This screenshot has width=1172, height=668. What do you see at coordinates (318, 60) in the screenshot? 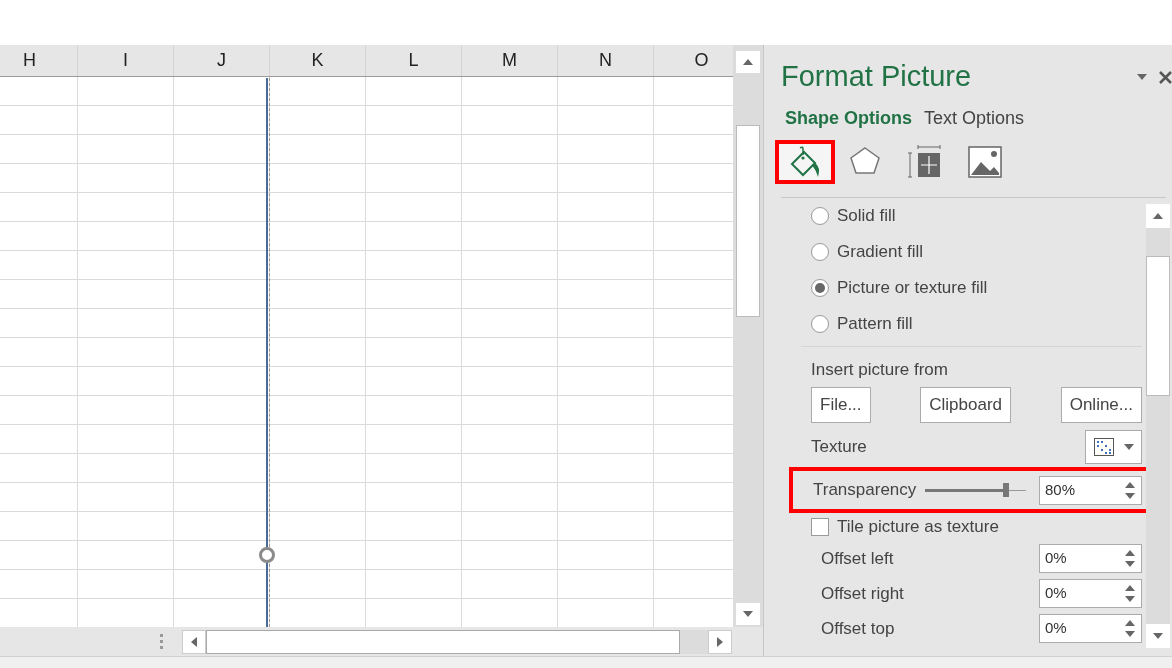
I see `column-header: K` at bounding box center [318, 60].